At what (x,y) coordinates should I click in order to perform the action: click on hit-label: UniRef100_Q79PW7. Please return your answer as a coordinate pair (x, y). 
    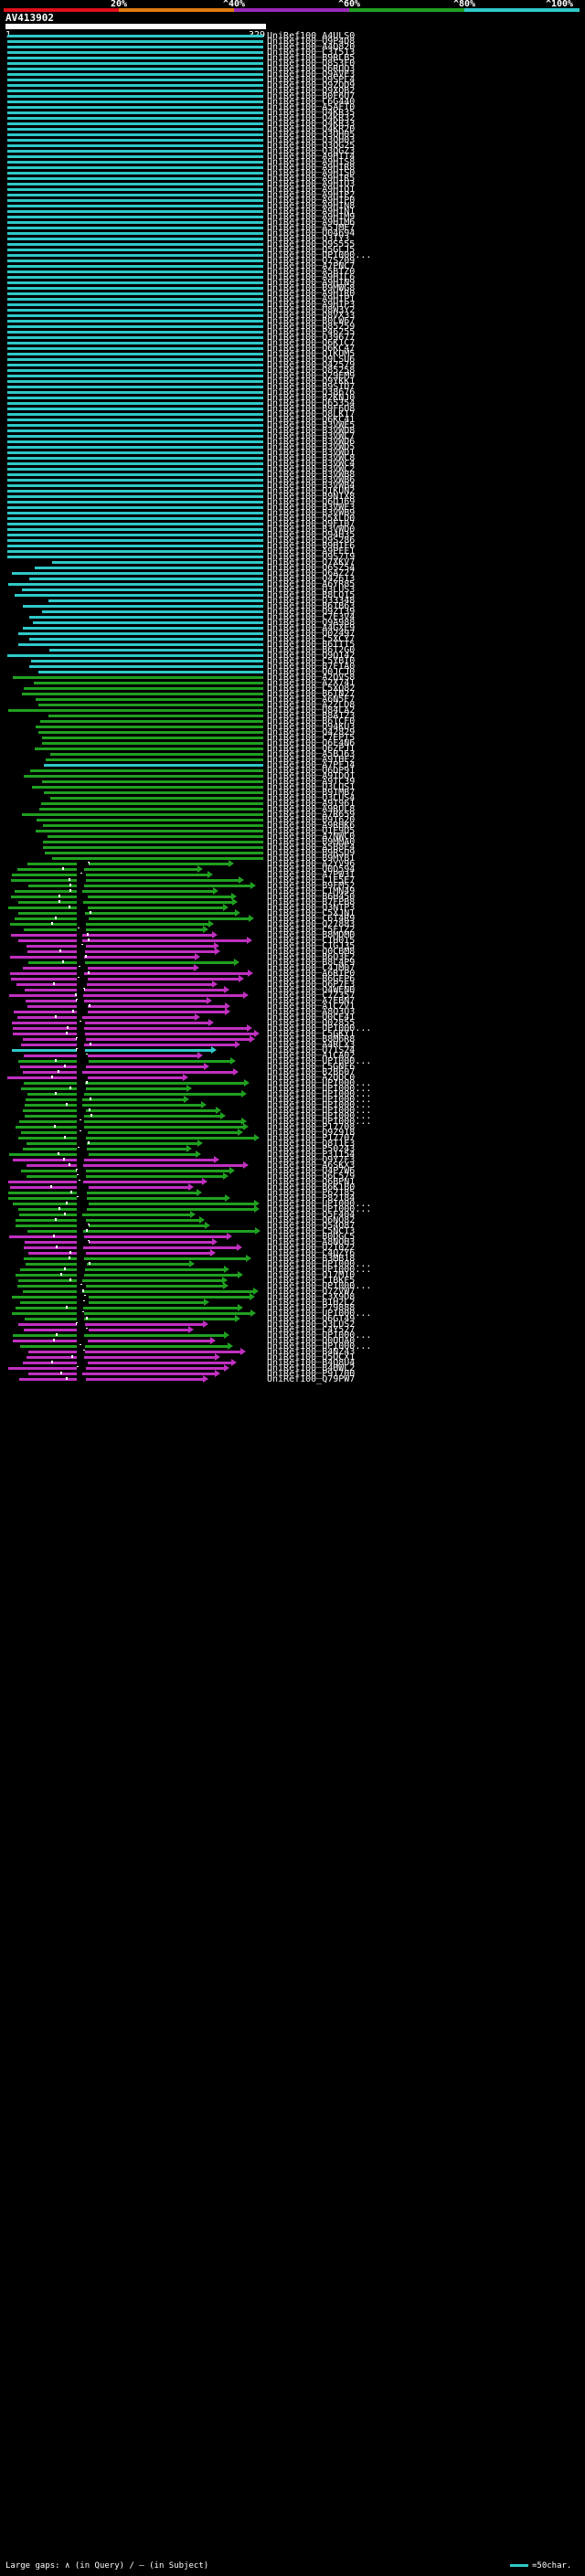
    Looking at the image, I should click on (311, 1379).